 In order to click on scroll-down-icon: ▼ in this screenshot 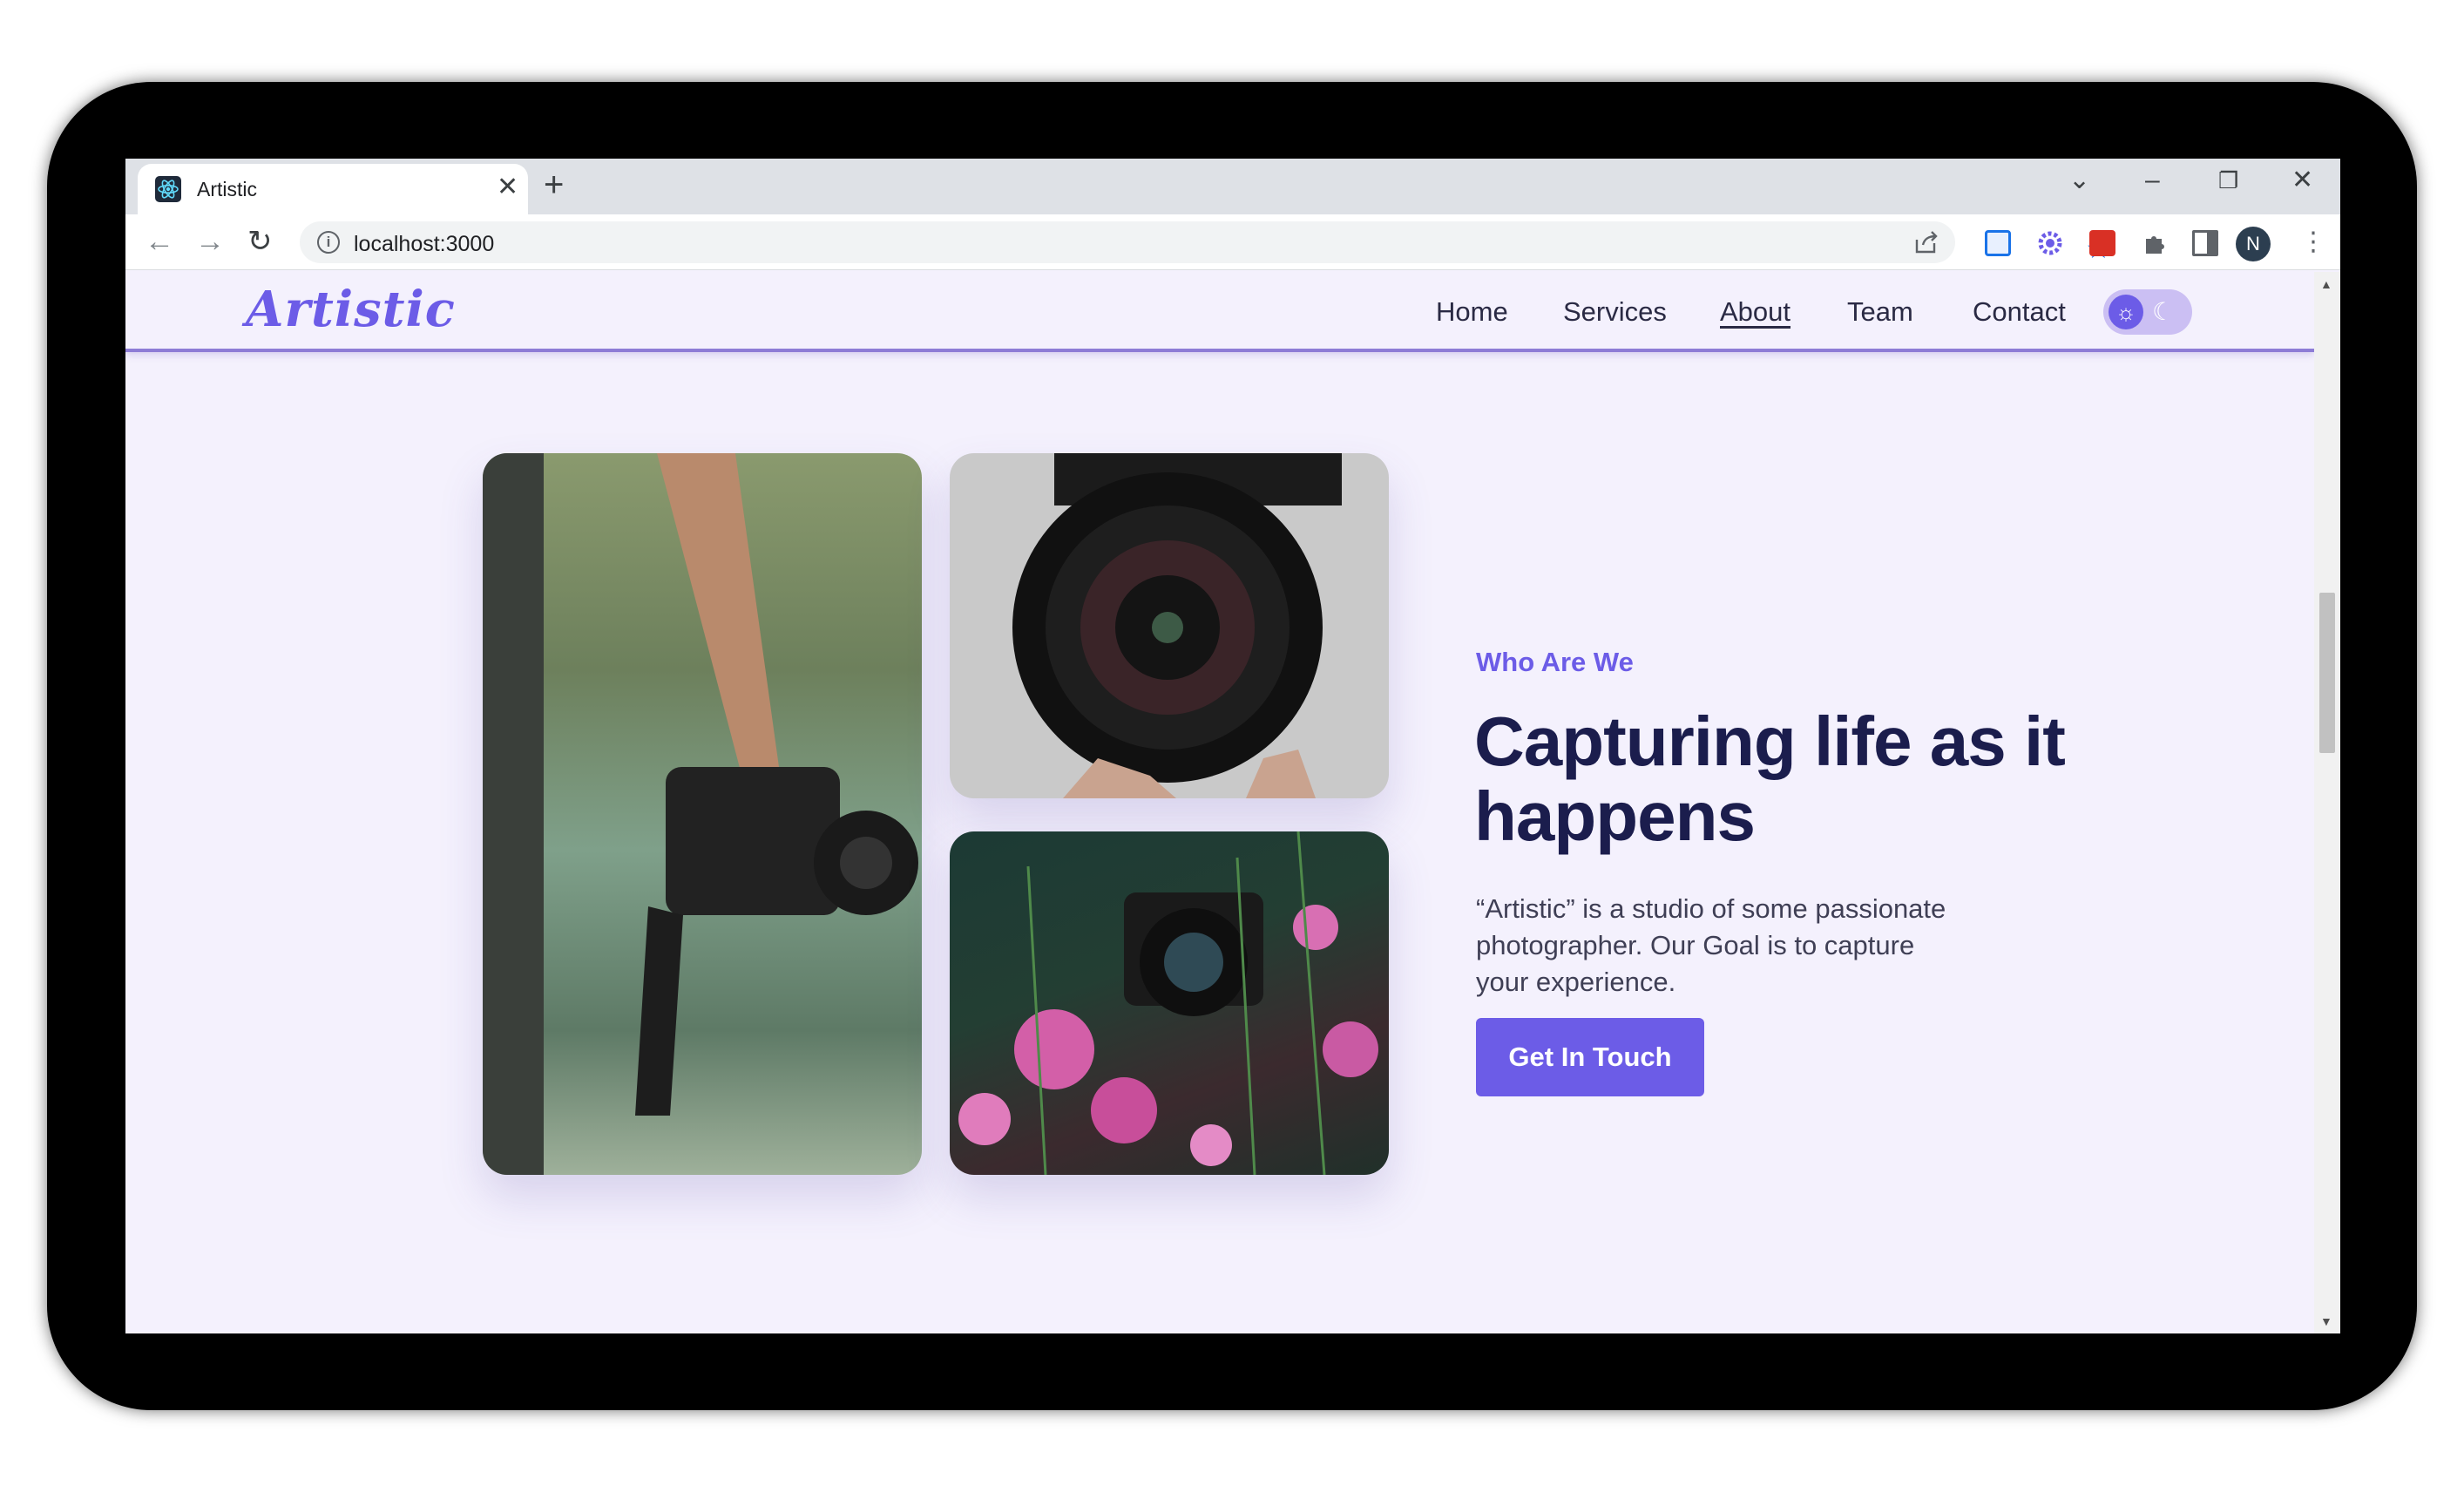, I will do `click(2326, 1321)`.